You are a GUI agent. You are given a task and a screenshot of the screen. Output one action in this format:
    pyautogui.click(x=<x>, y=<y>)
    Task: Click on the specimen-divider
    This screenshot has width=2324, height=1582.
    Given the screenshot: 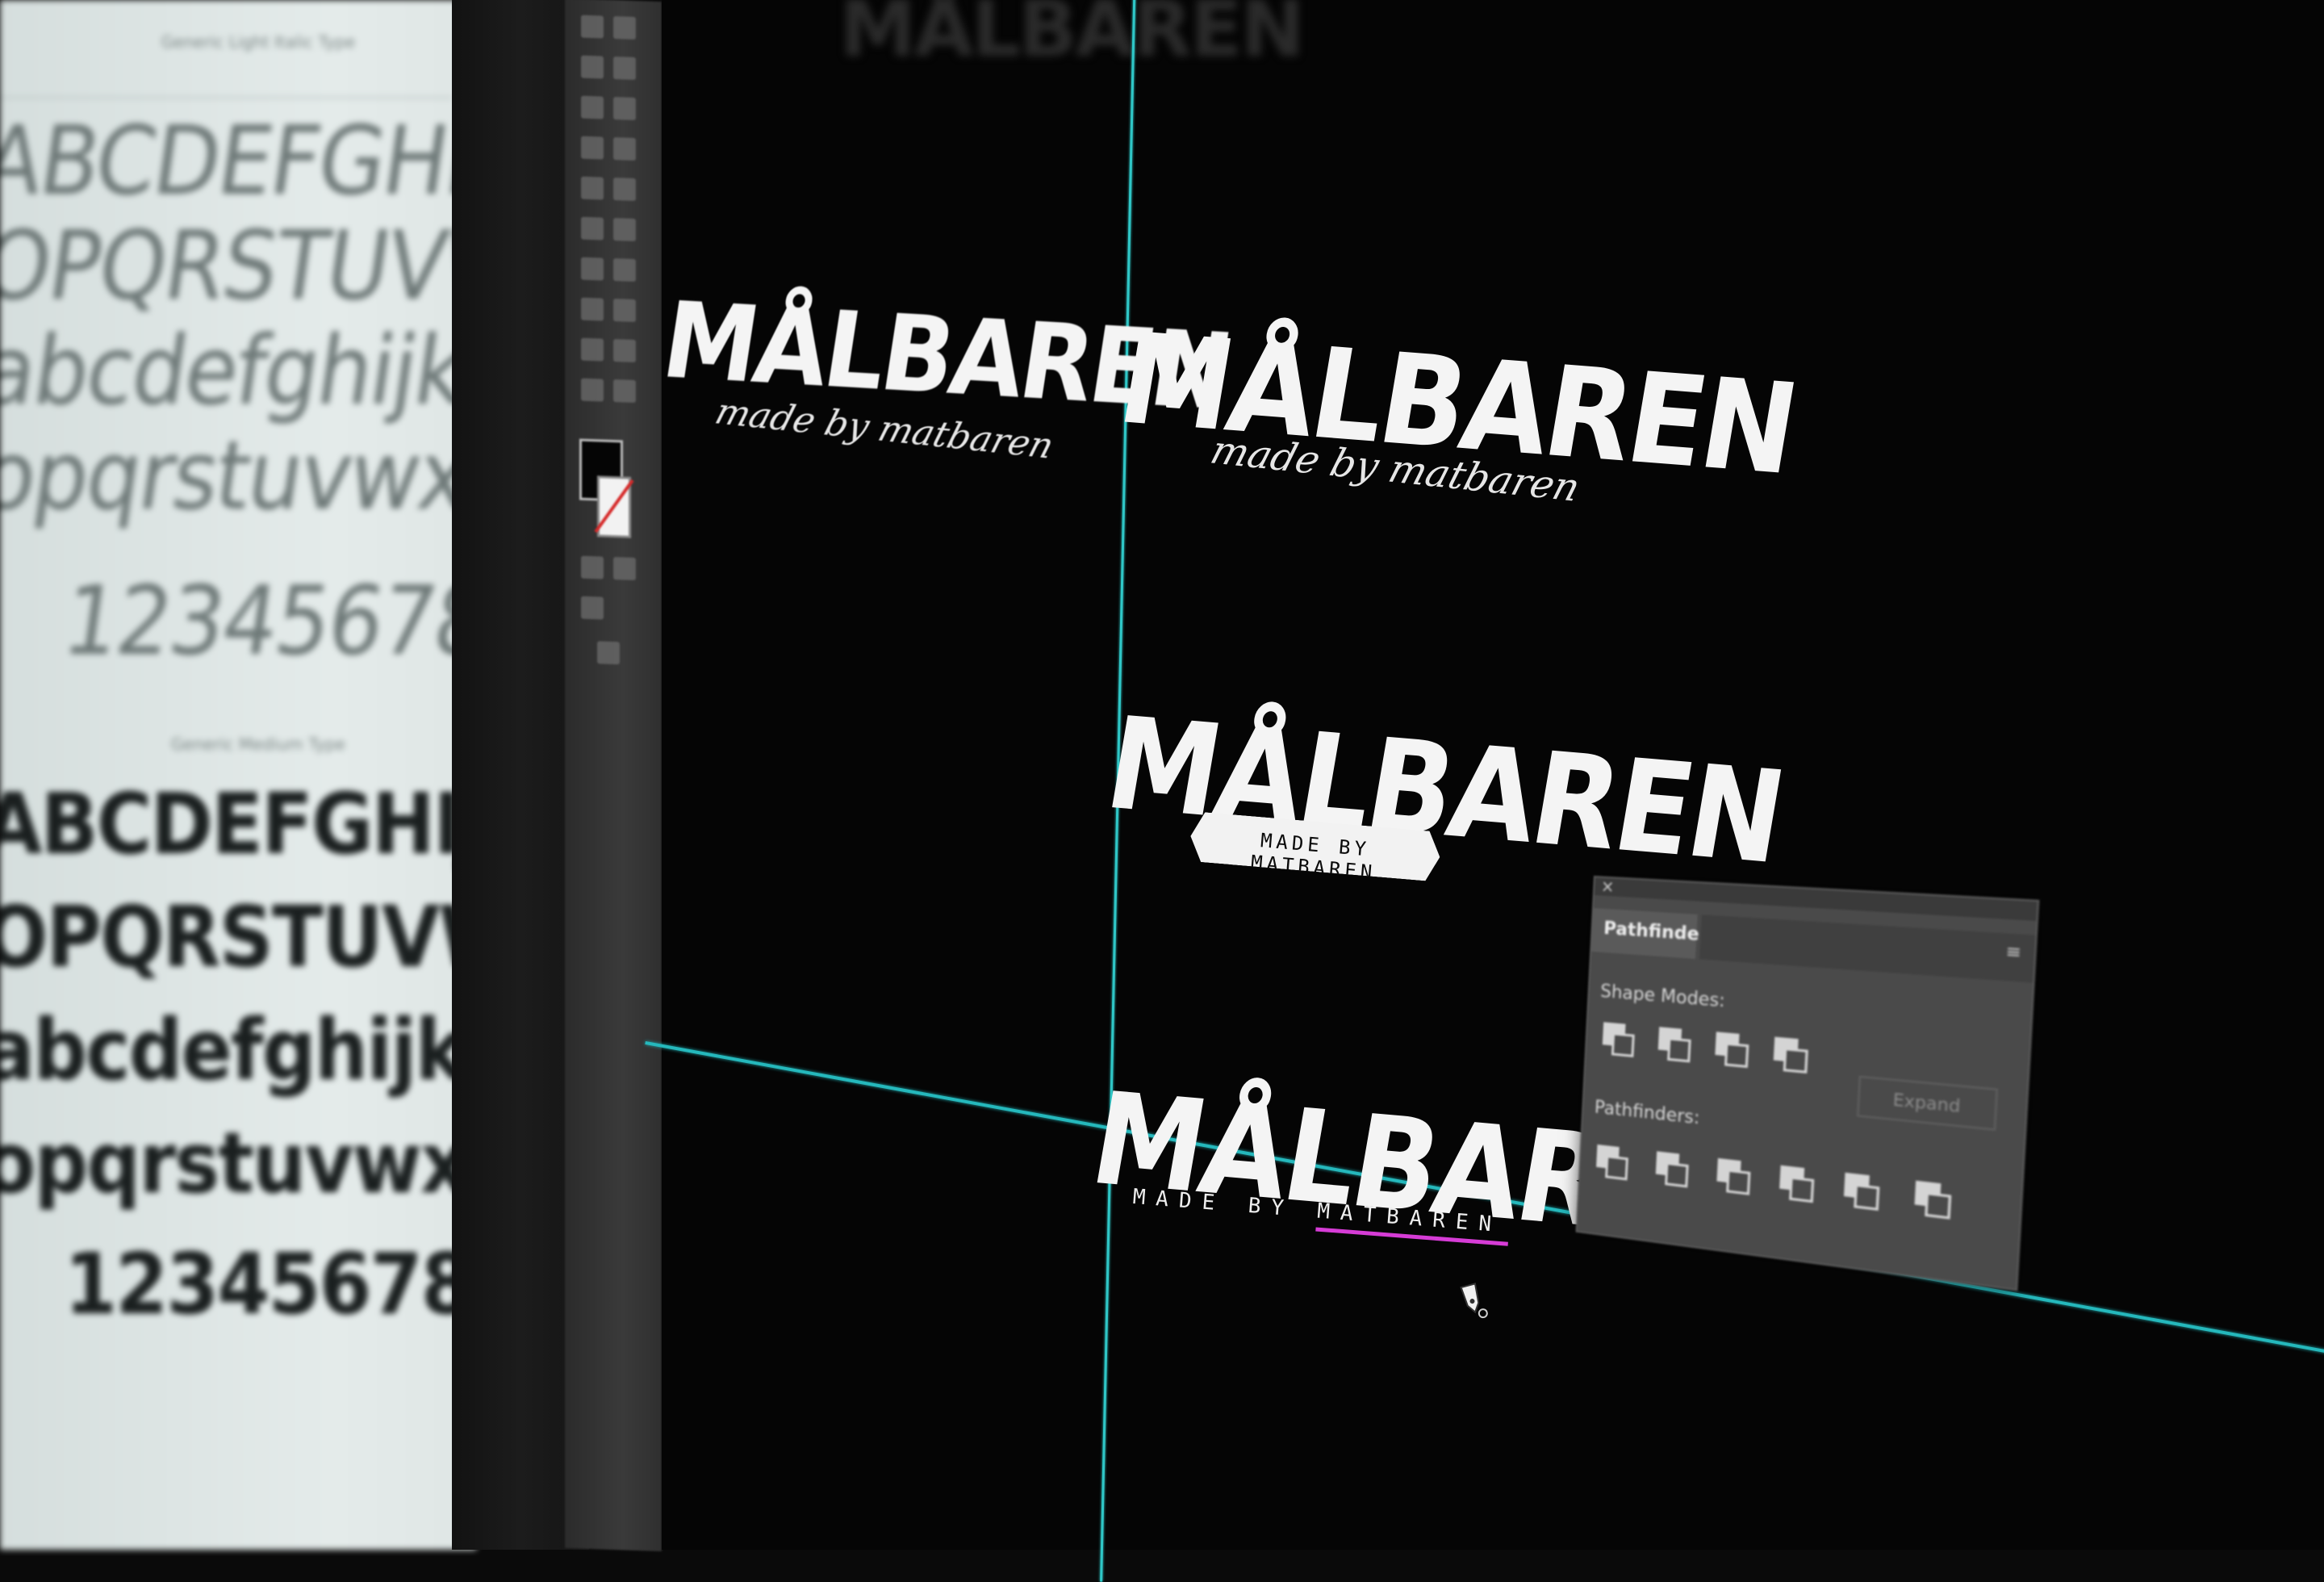 What is the action you would take?
    pyautogui.click(x=226, y=97)
    